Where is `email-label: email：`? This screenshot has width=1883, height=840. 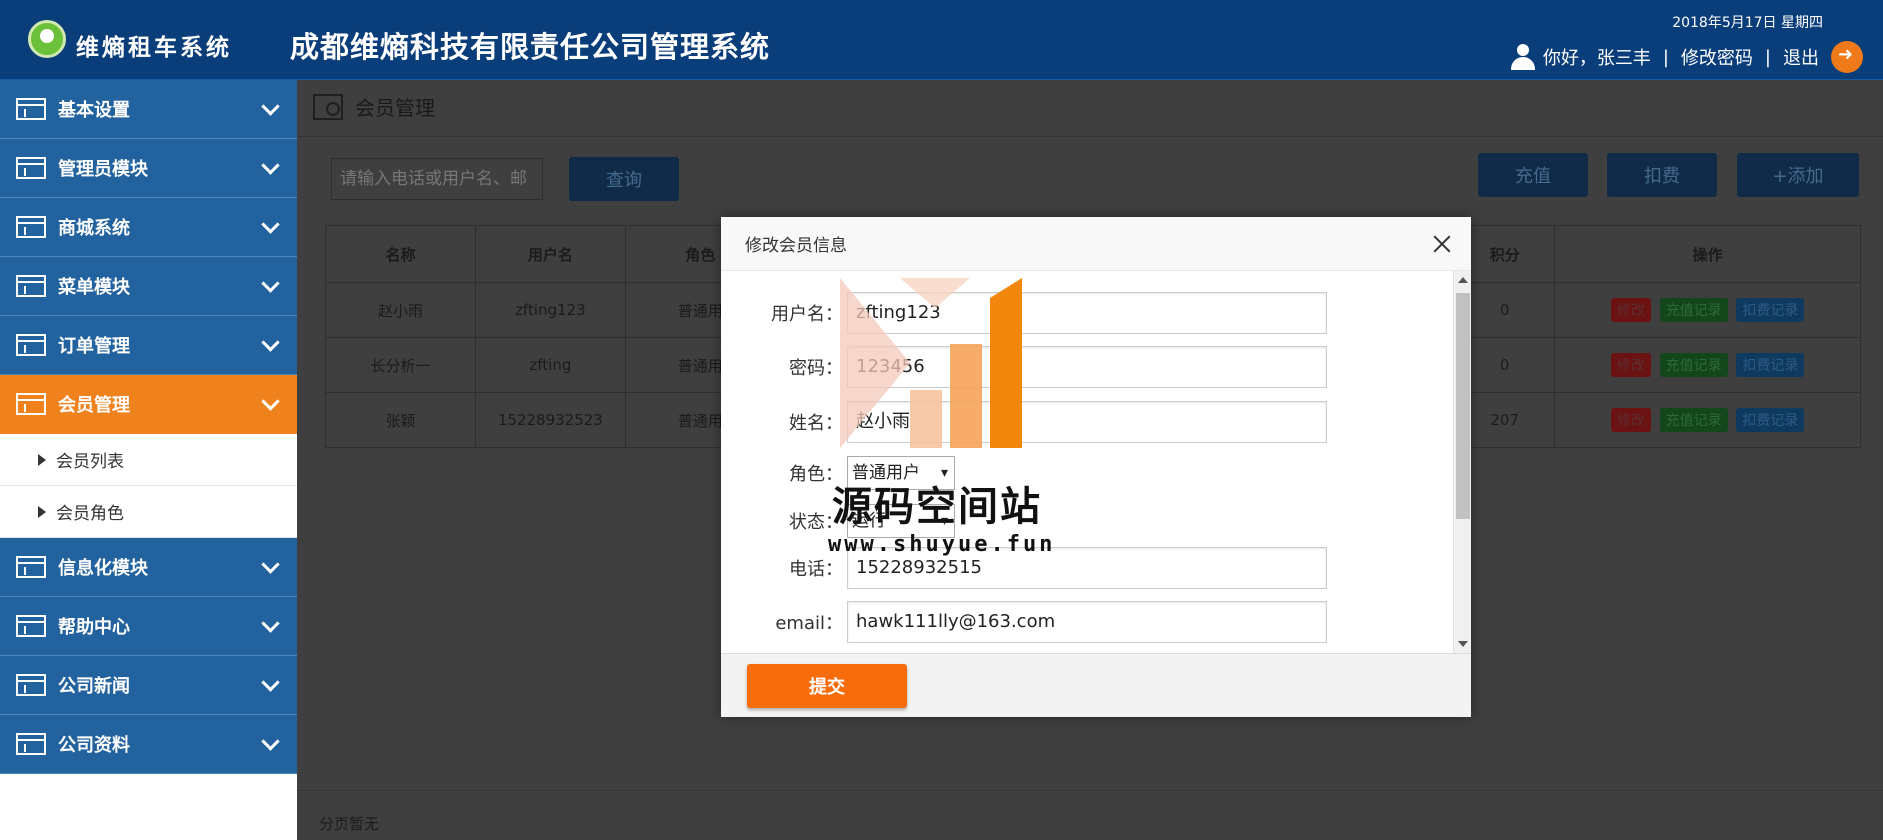
email-label: email： is located at coordinates (809, 623).